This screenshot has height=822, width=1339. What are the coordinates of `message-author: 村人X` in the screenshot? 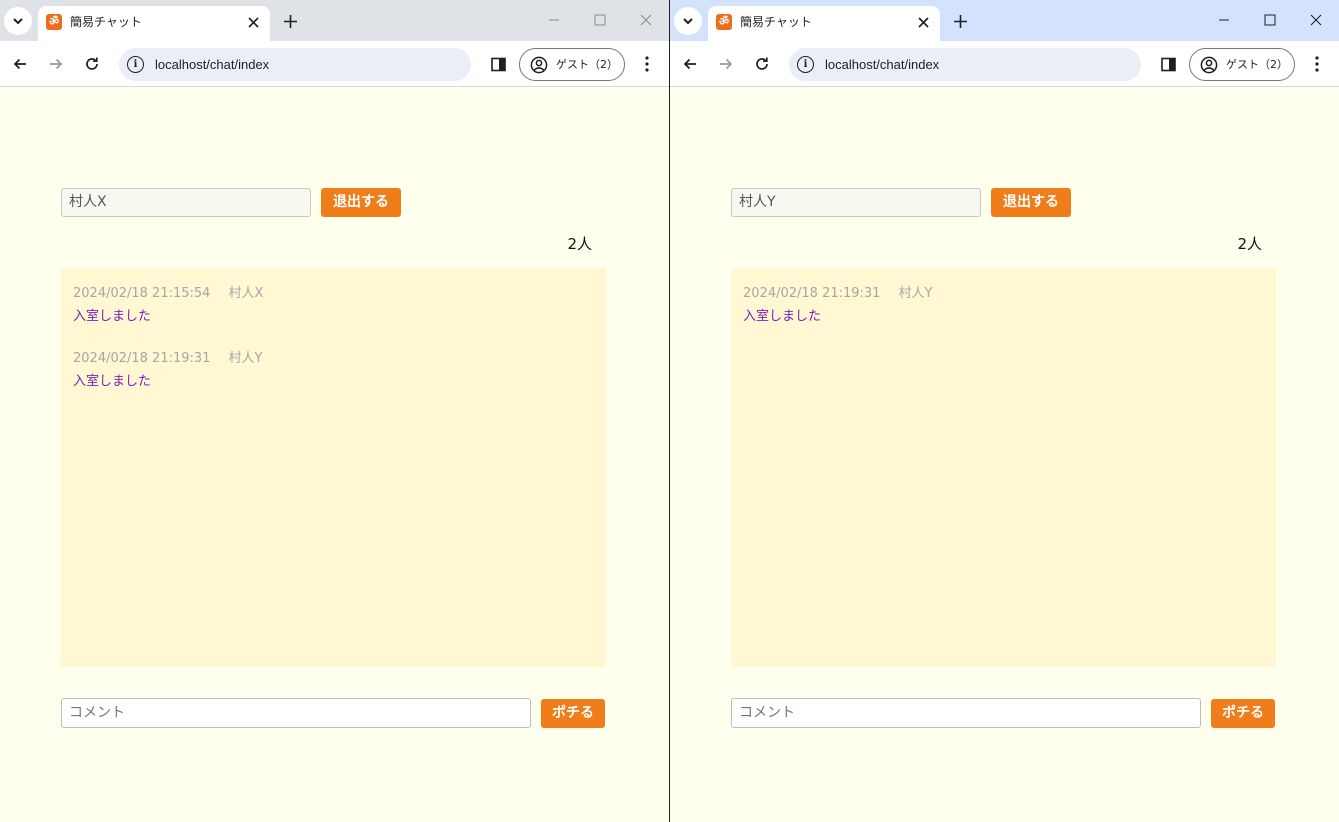 It's located at (246, 293).